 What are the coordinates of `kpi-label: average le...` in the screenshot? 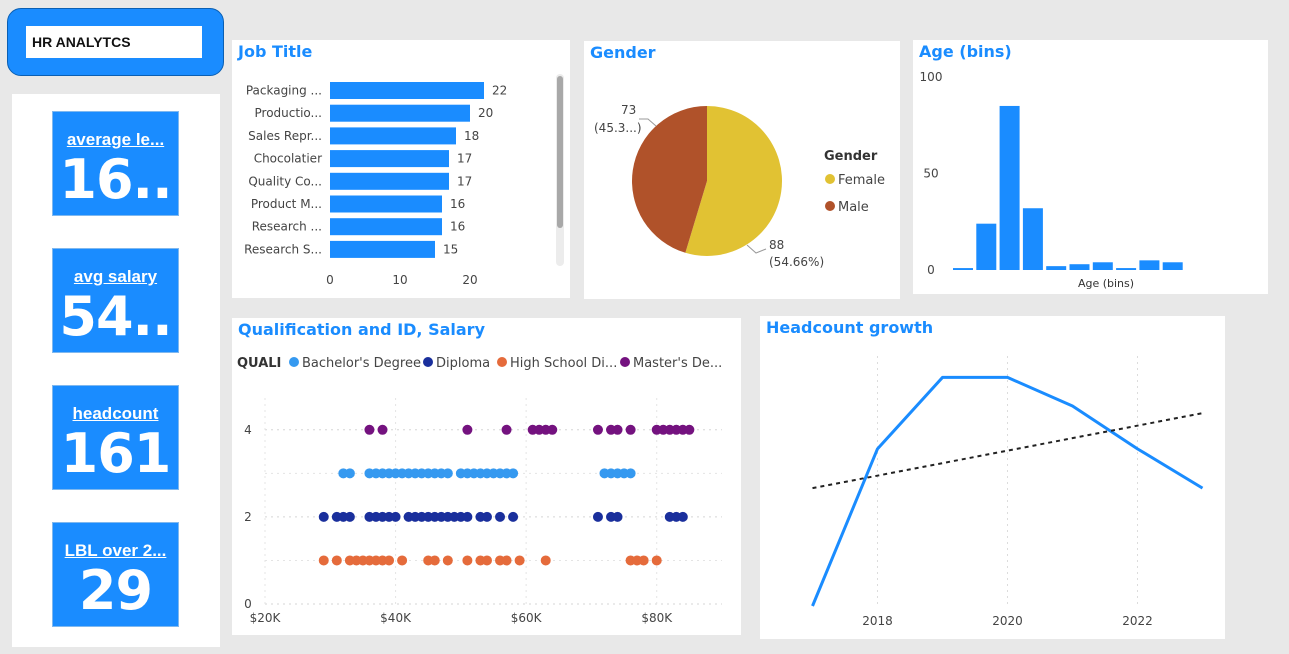 It's located at (115, 139).